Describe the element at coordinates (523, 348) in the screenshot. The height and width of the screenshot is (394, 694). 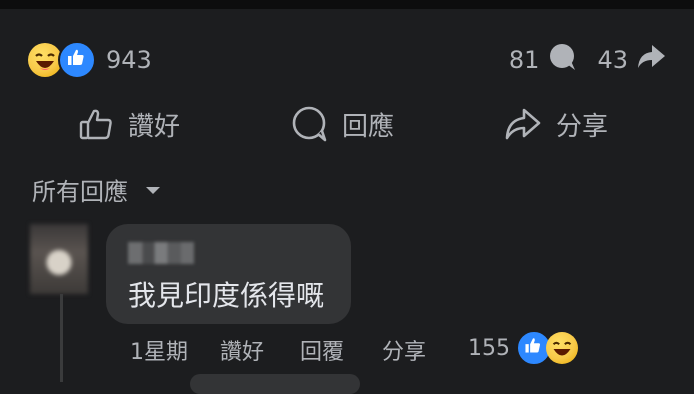
I see `comment-reactions: 155` at that location.